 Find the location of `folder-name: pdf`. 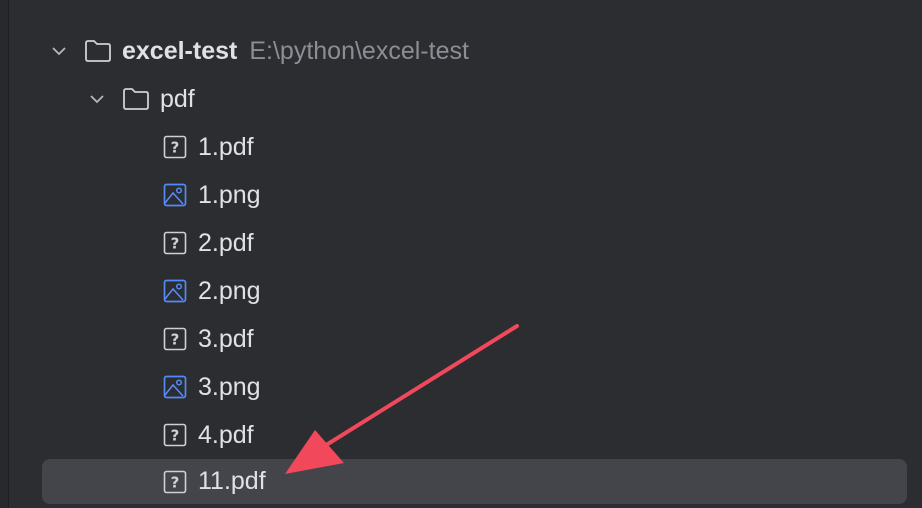

folder-name: pdf is located at coordinates (177, 98).